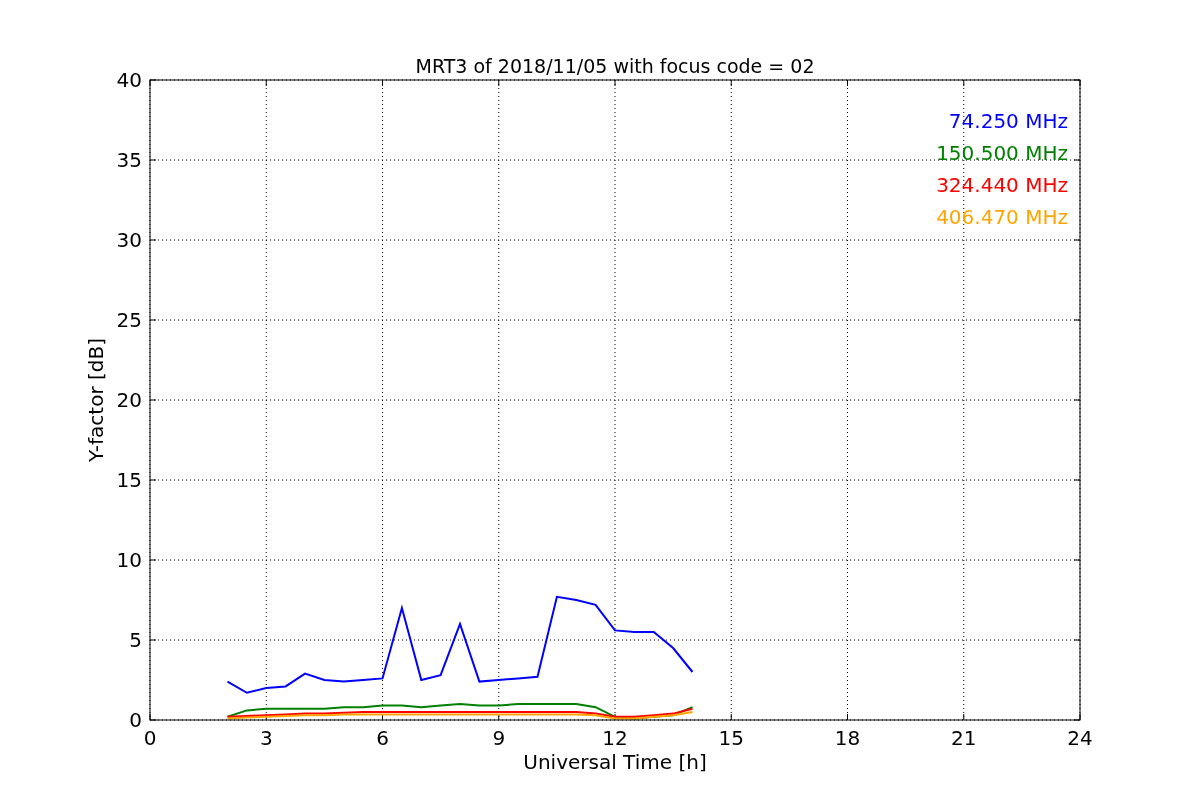 The width and height of the screenshot is (1200, 800). I want to click on tick-label: 35, so click(129, 160).